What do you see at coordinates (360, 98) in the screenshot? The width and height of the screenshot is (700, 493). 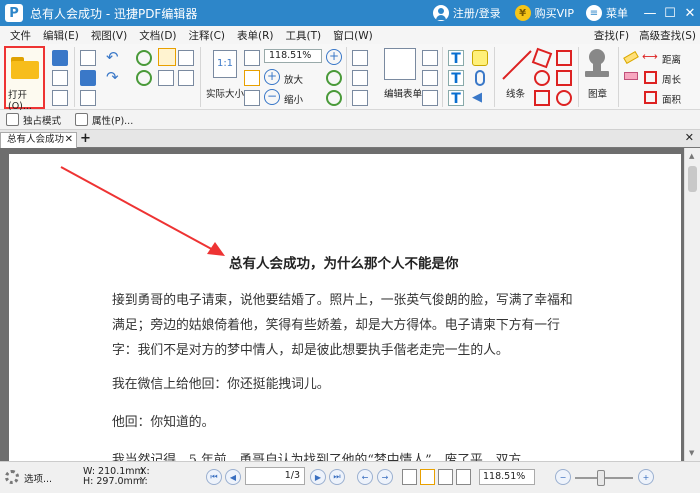 I see `add-image-icon` at bounding box center [360, 98].